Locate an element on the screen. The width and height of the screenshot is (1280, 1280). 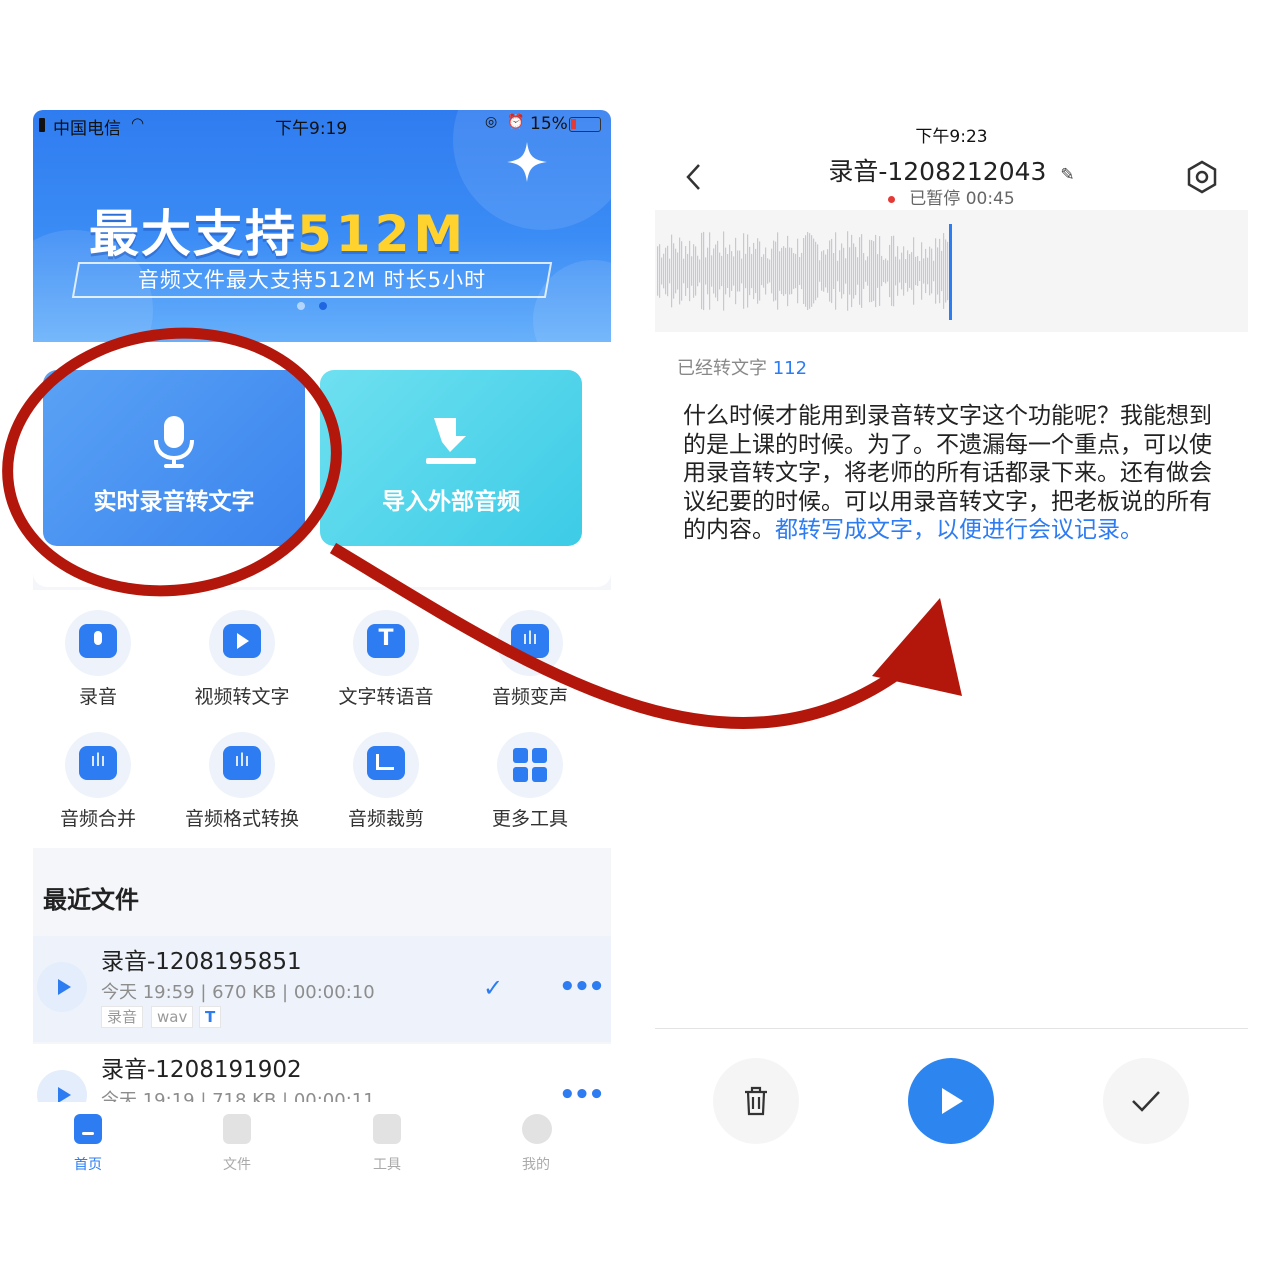
playhead is located at coordinates (950, 272).